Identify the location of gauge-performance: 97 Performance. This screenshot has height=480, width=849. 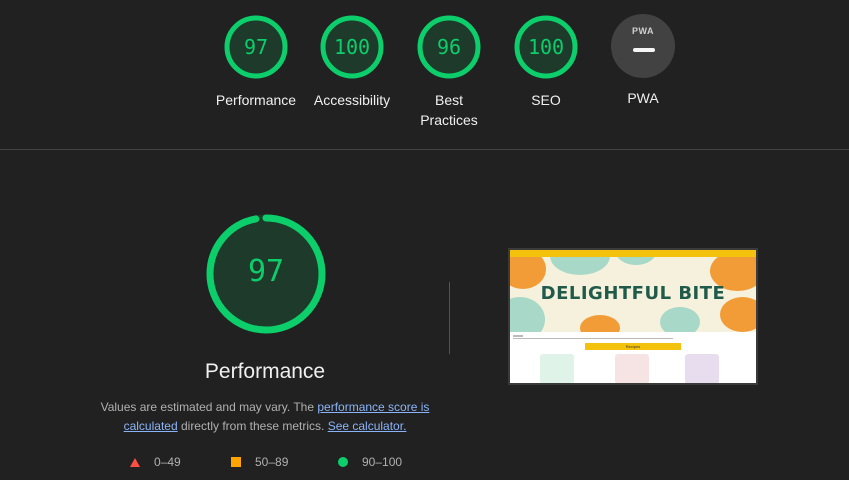
(256, 62).